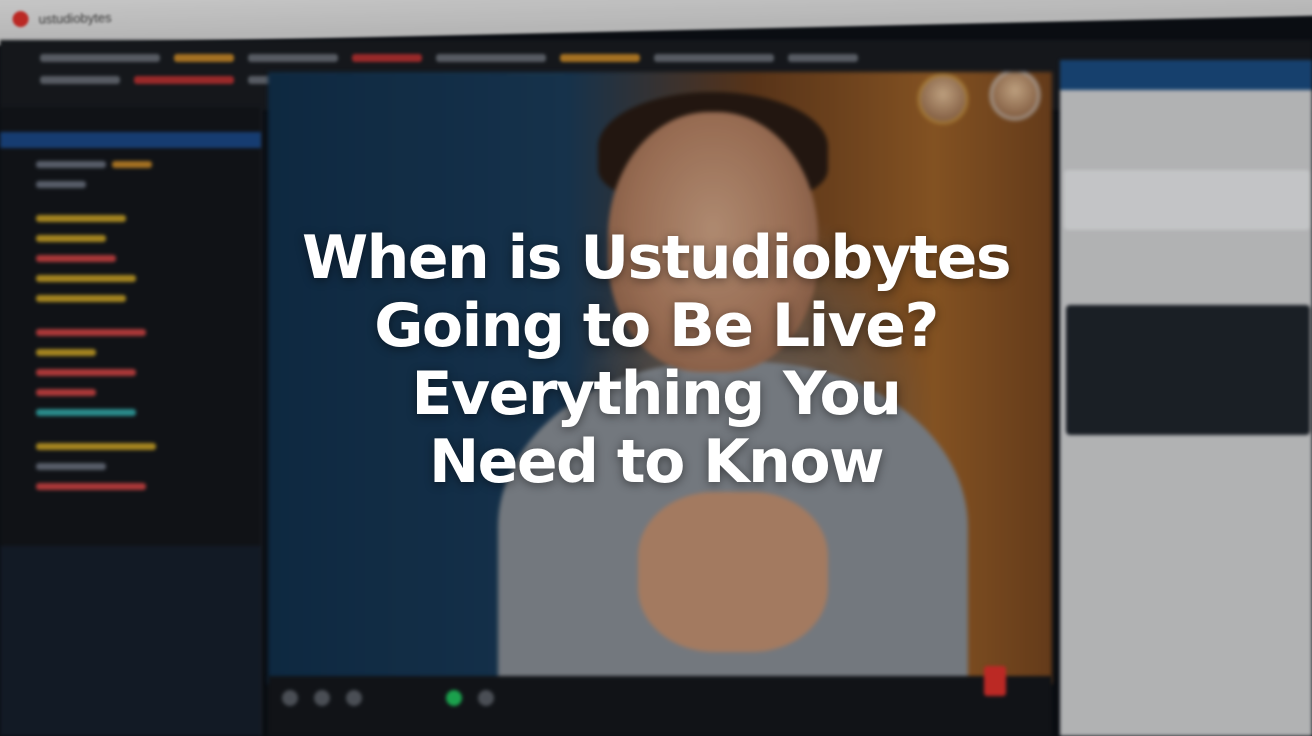  What do you see at coordinates (656, 462) in the screenshot?
I see `headline-line-4: Need to Know` at bounding box center [656, 462].